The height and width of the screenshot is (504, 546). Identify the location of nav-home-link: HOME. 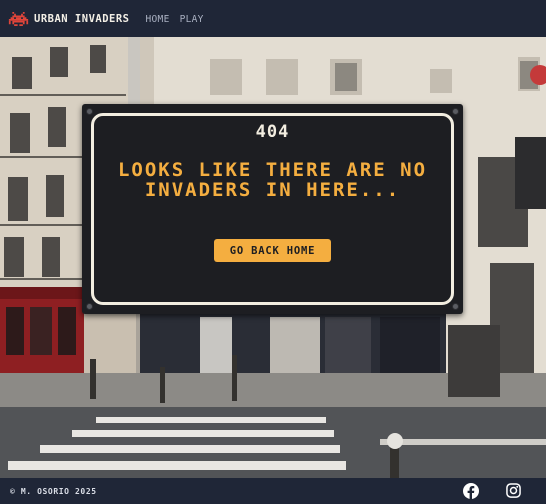
(158, 19).